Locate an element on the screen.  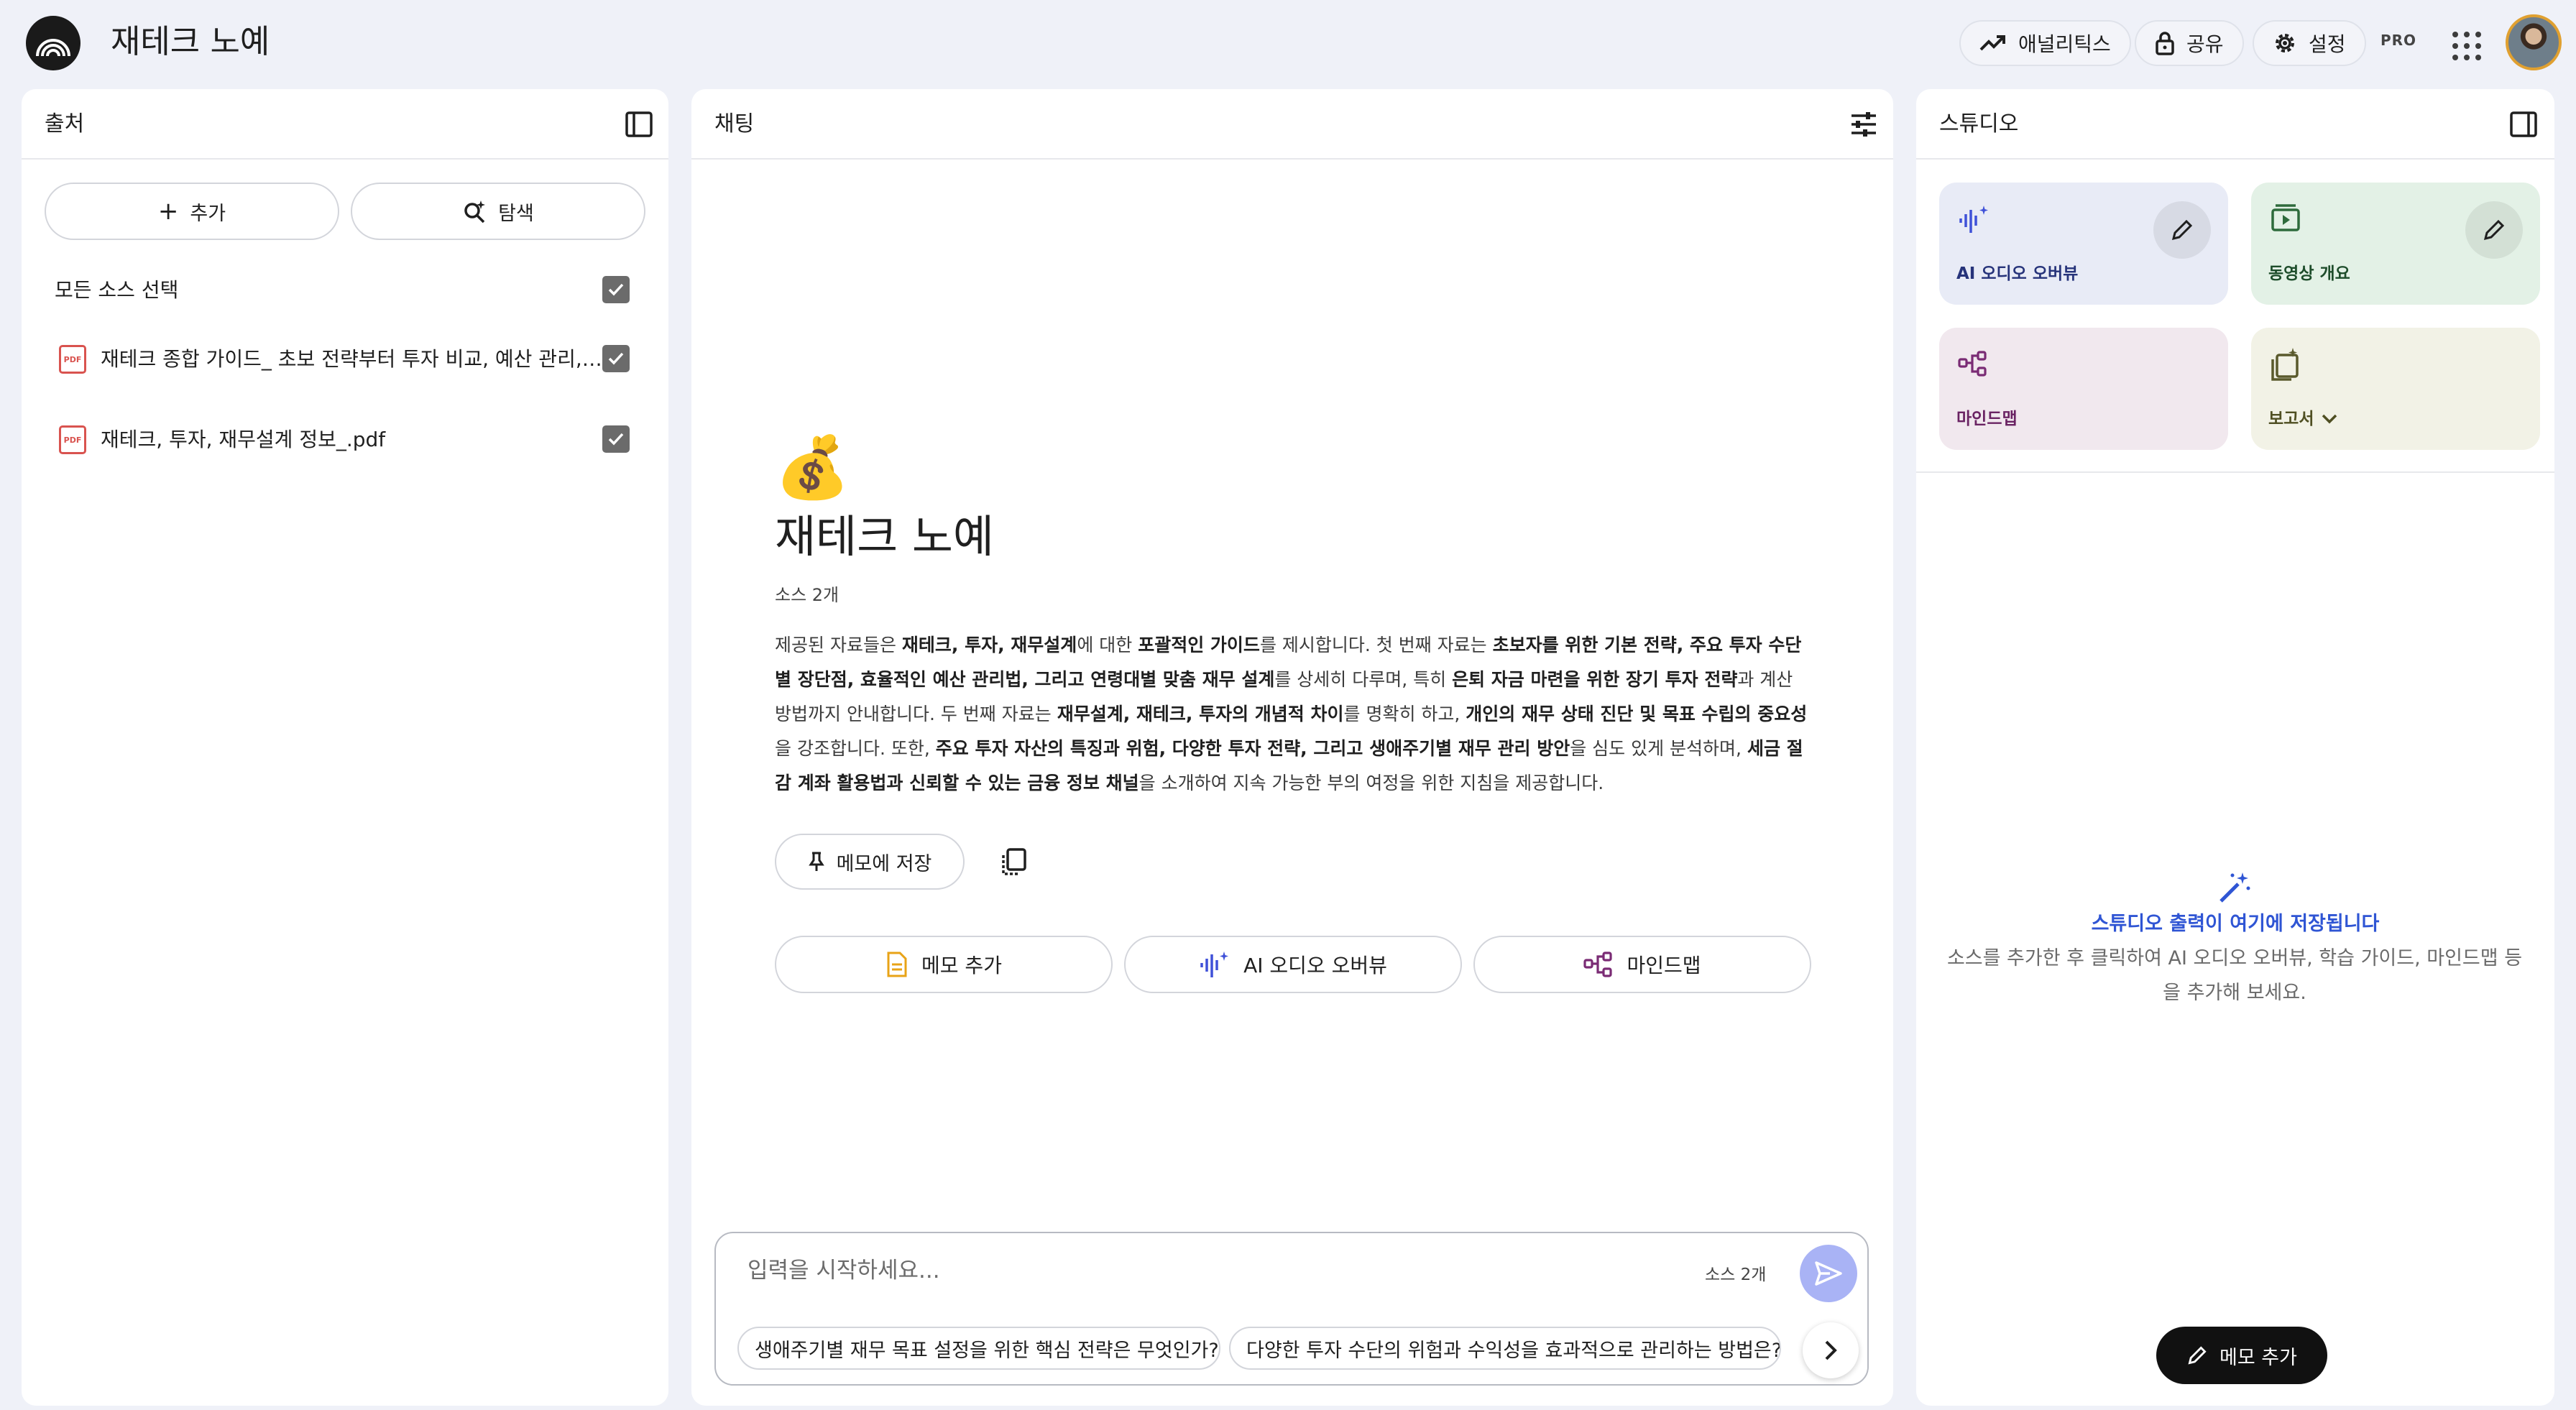
add-memo-fab-label: 메모 추가 is located at coordinates (2258, 1357).